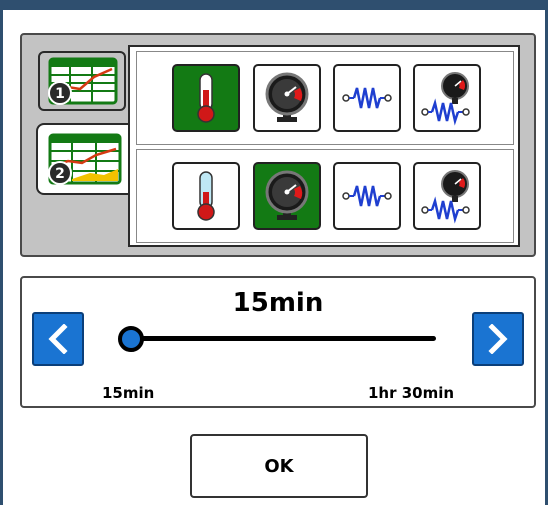  What do you see at coordinates (60, 174) in the screenshot?
I see `chart-tab-2-number: 2` at bounding box center [60, 174].